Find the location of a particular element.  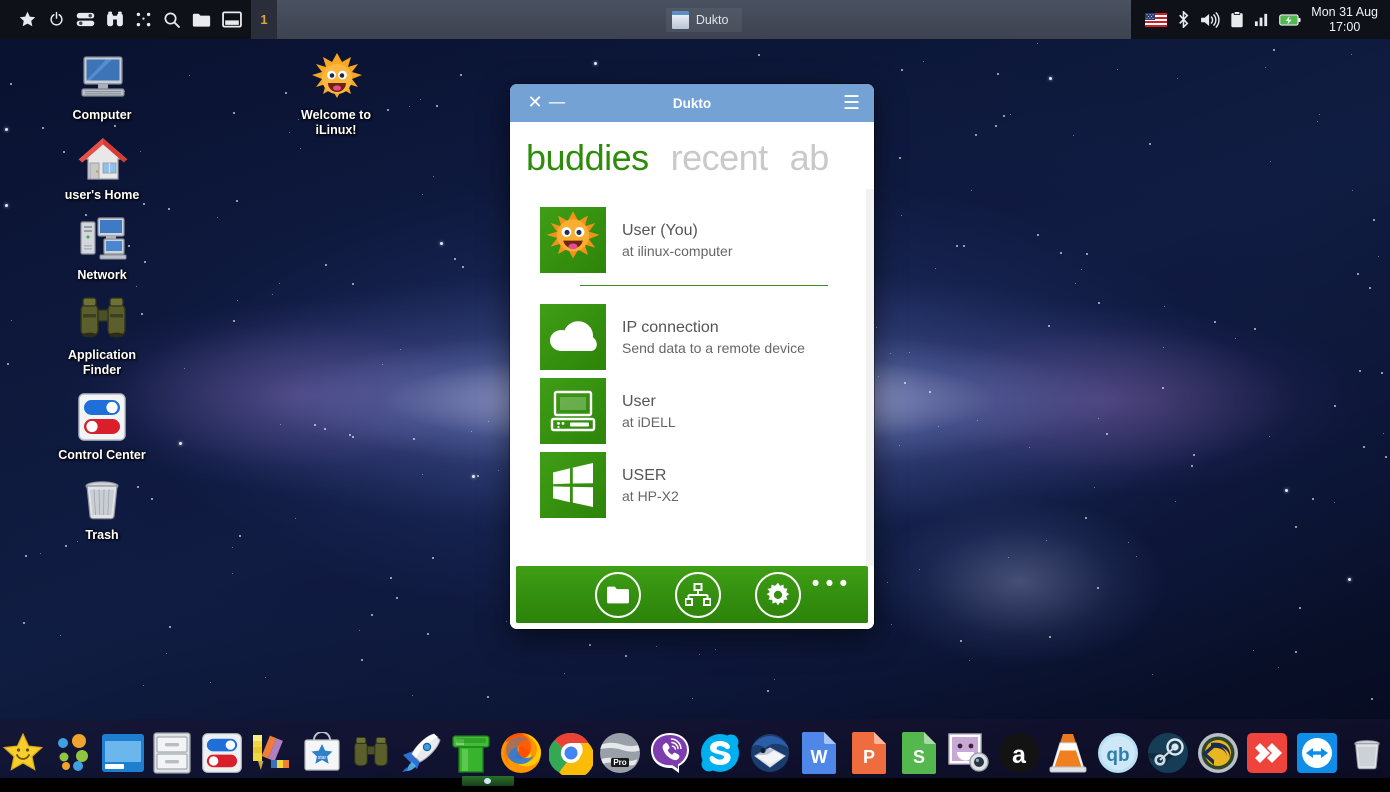

dock-image-viewer is located at coordinates (969, 753).